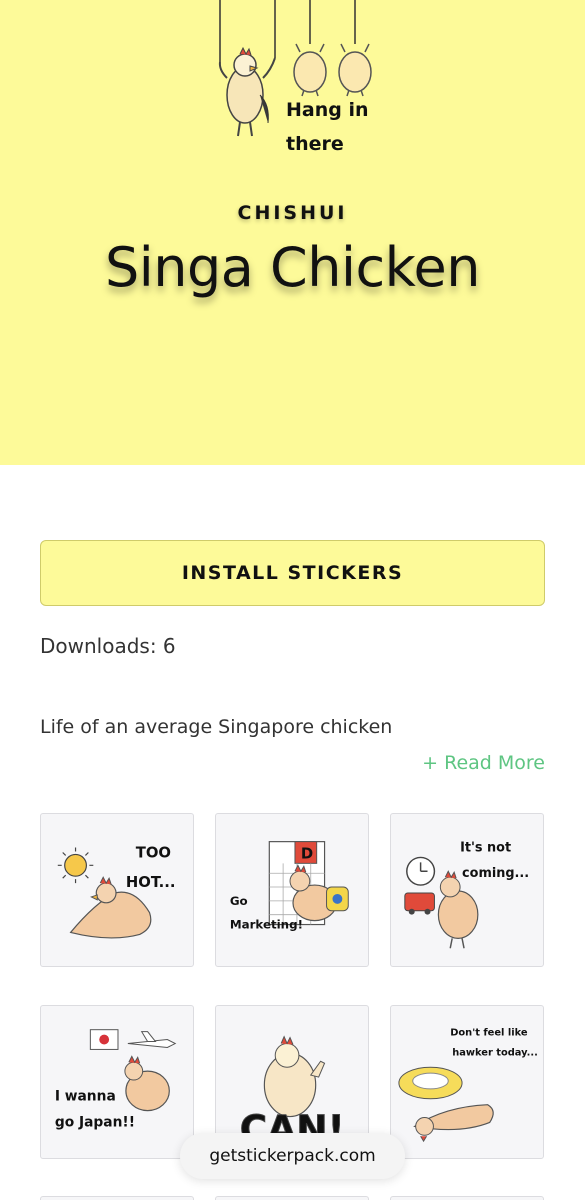  I want to click on pack-title: Singa Chicken, so click(292, 267).